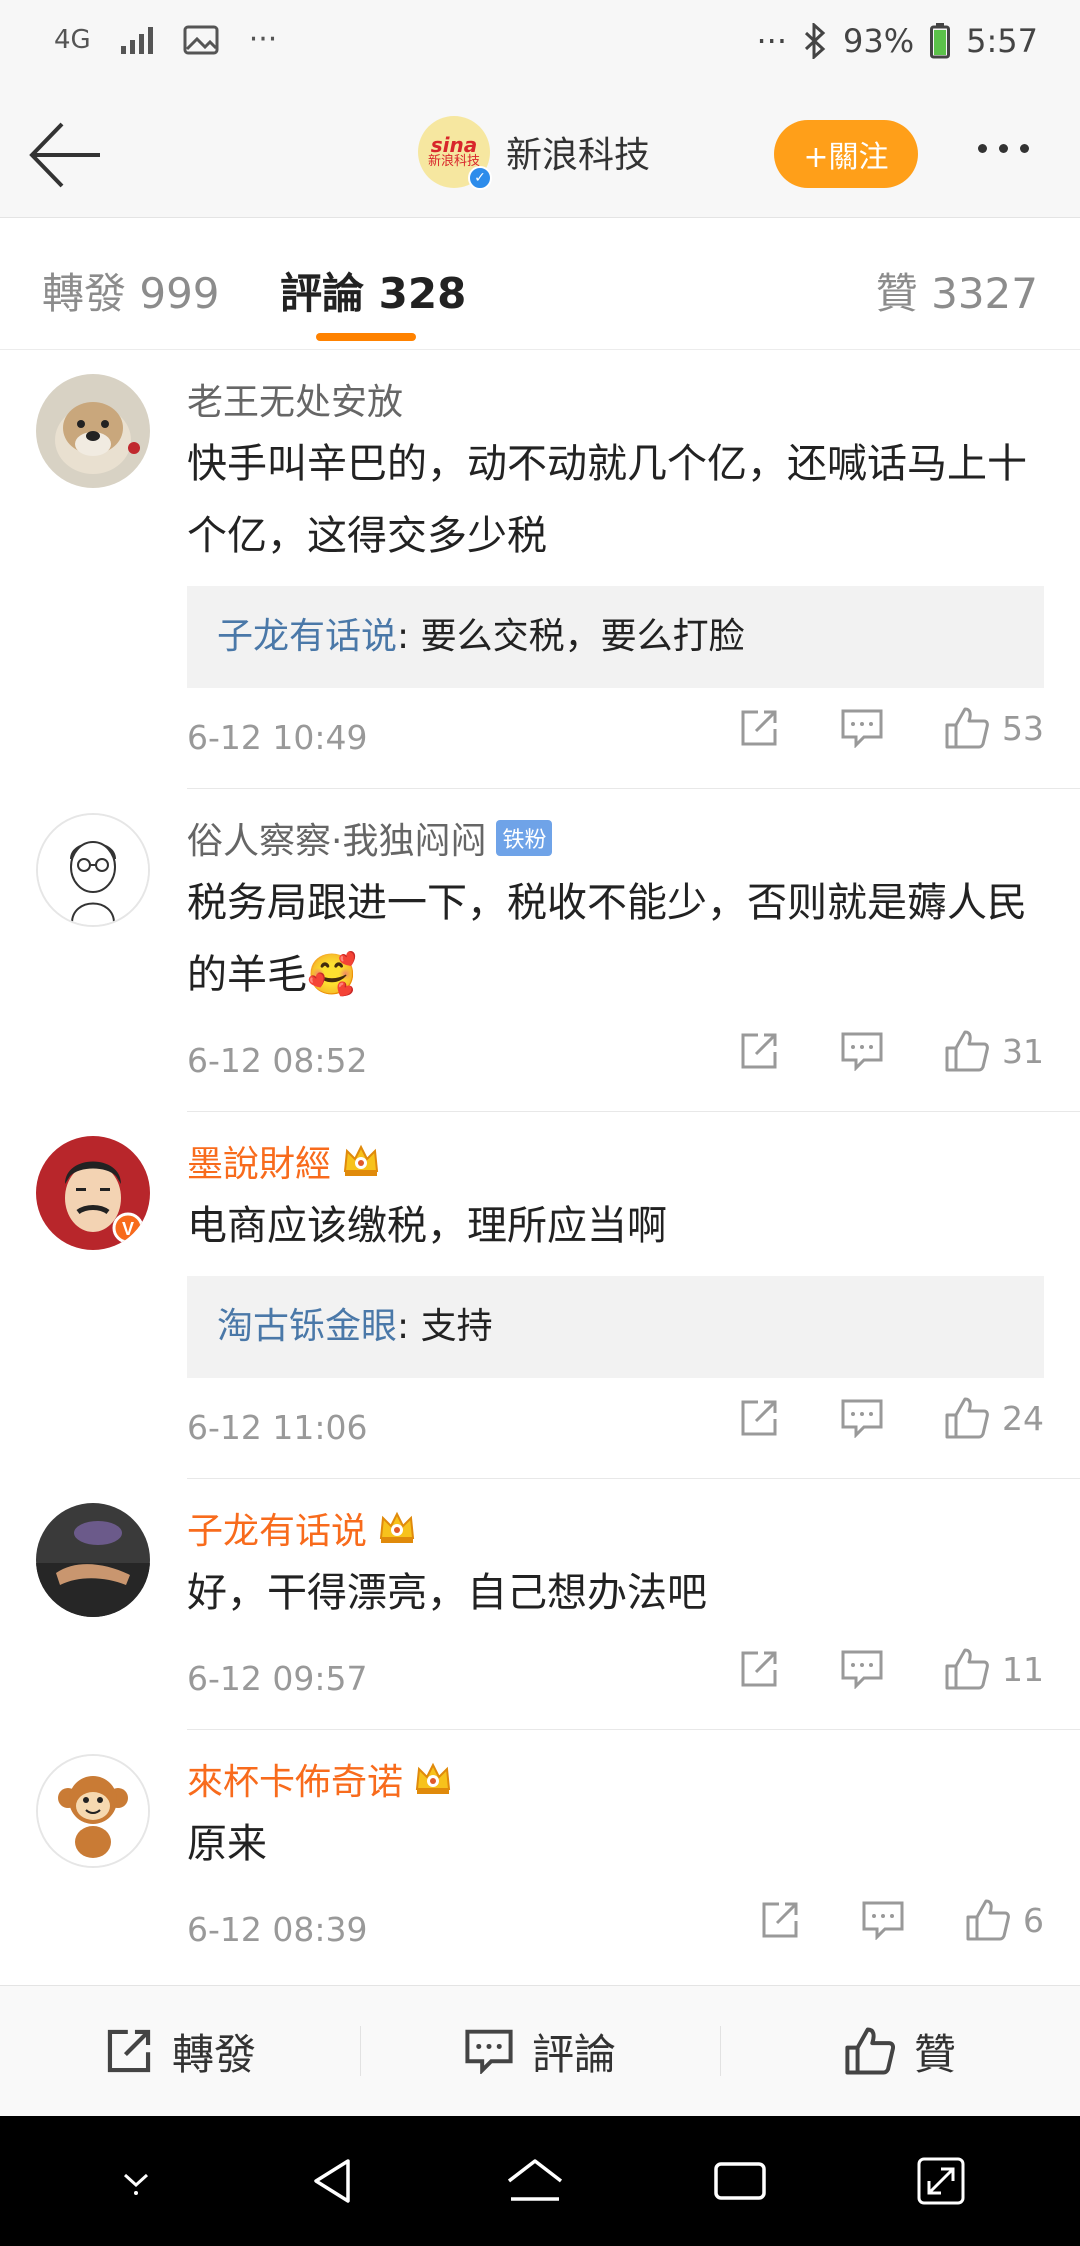  What do you see at coordinates (128, 1229) in the screenshot?
I see `svg-text: V` at bounding box center [128, 1229].